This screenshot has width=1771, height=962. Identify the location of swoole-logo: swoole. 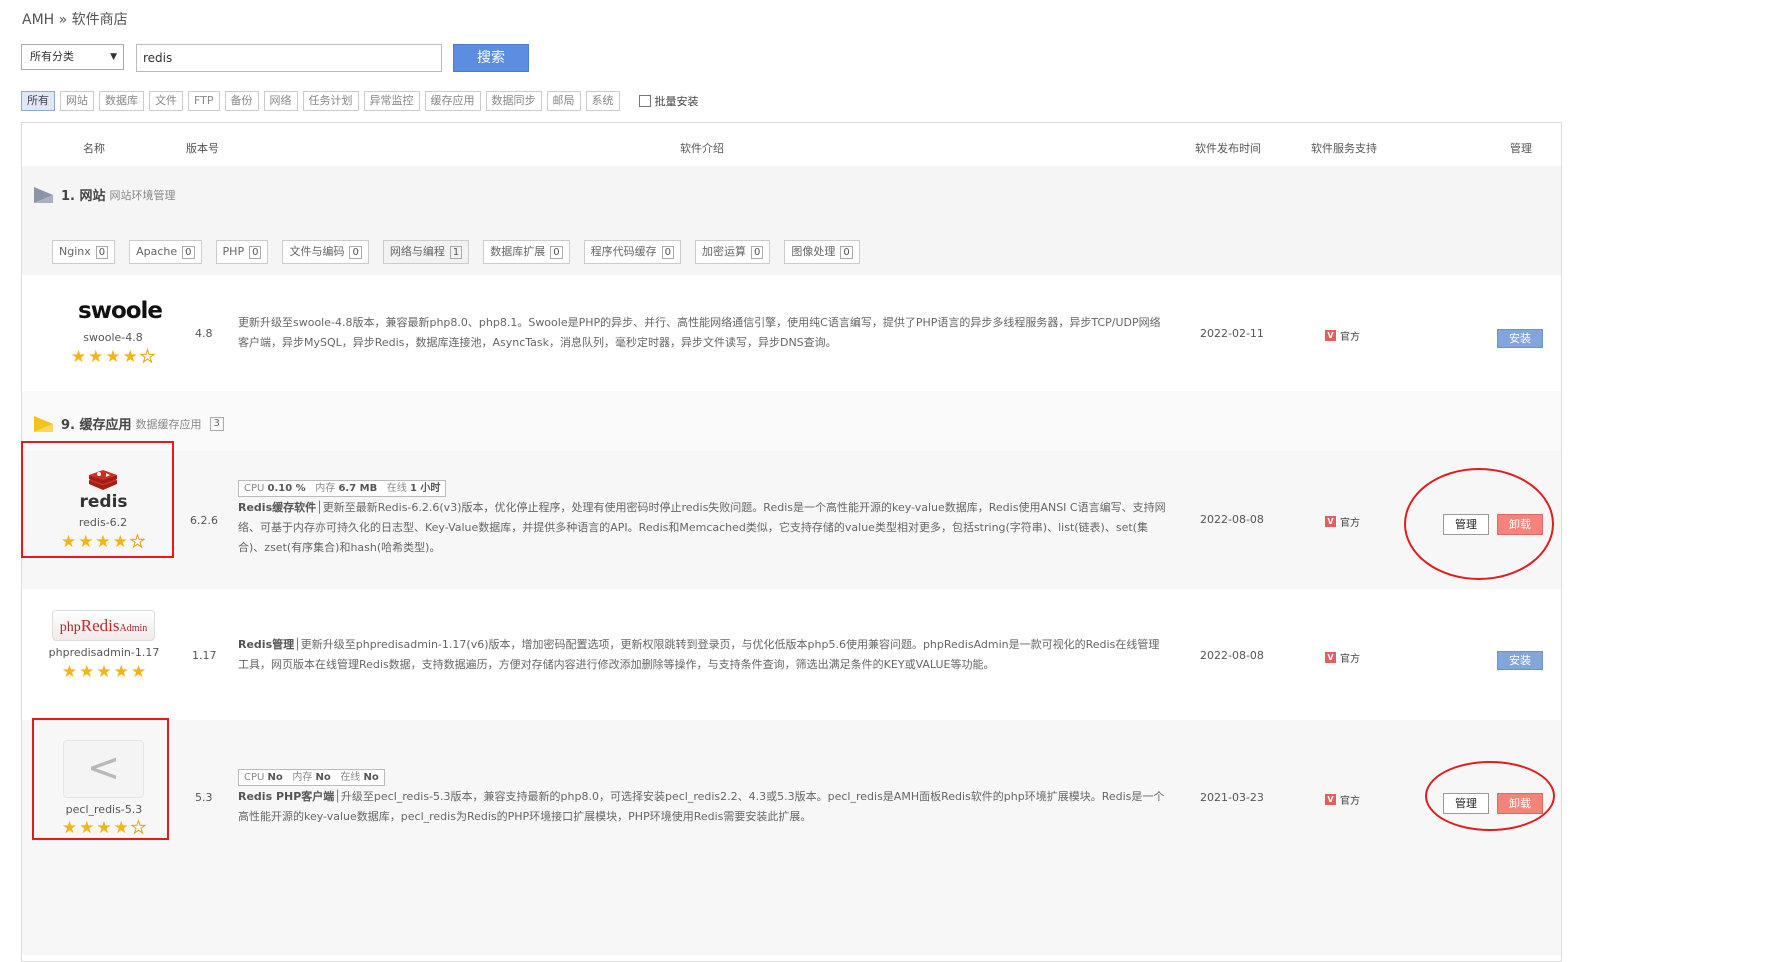
(120, 311).